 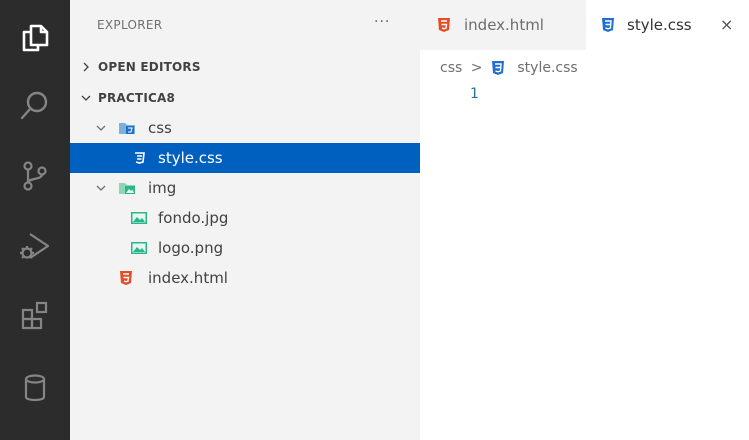 What do you see at coordinates (245, 248) in the screenshot?
I see `tree-file-logo: logo.png` at bounding box center [245, 248].